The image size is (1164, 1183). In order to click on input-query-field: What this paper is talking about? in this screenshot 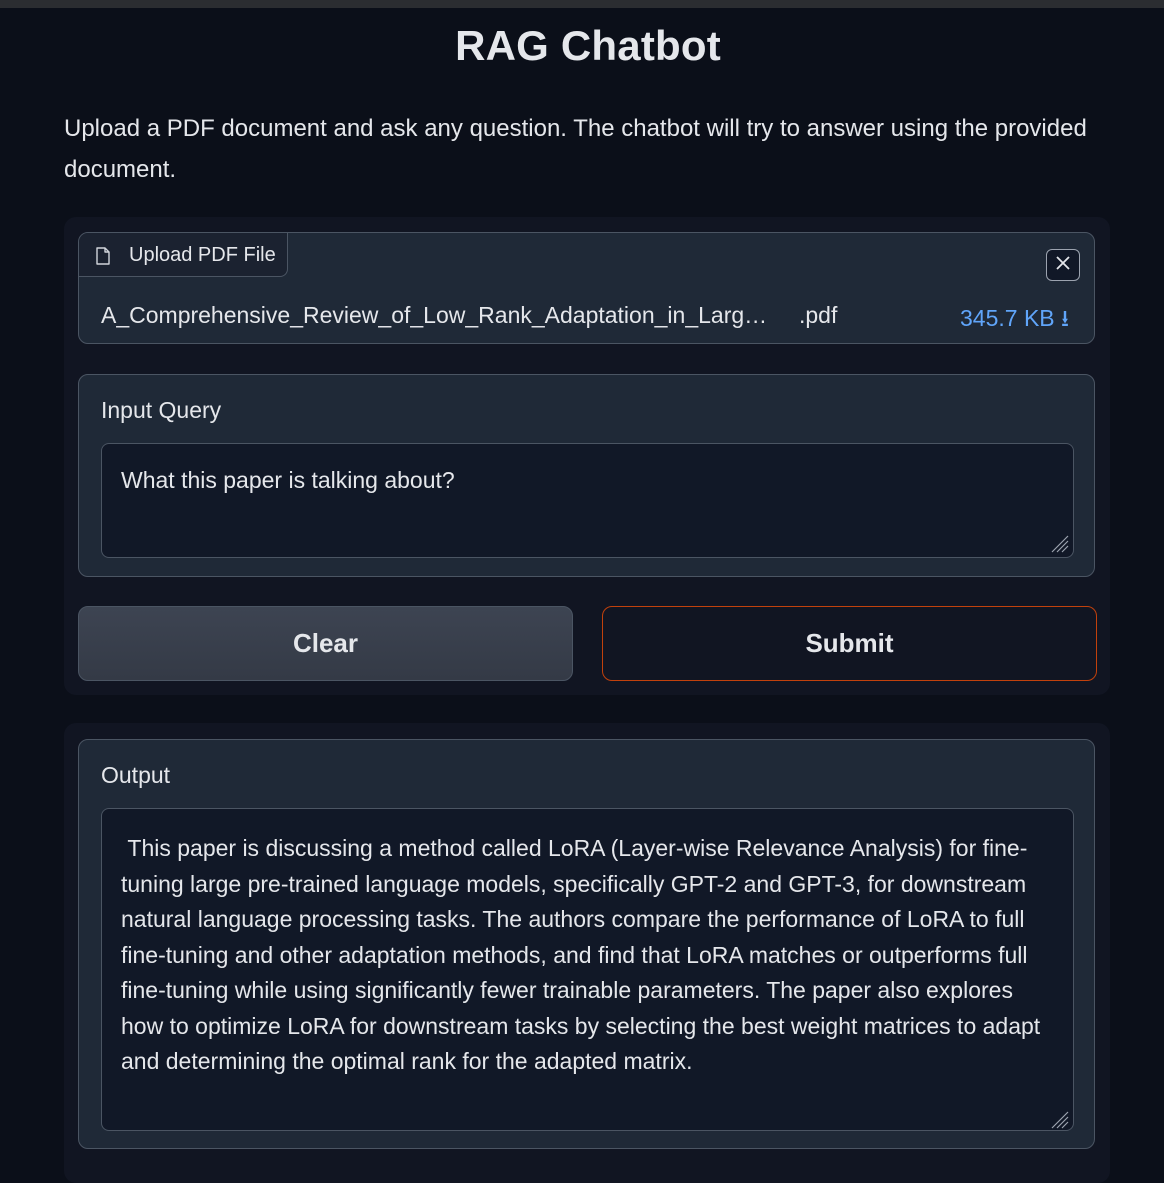, I will do `click(587, 500)`.